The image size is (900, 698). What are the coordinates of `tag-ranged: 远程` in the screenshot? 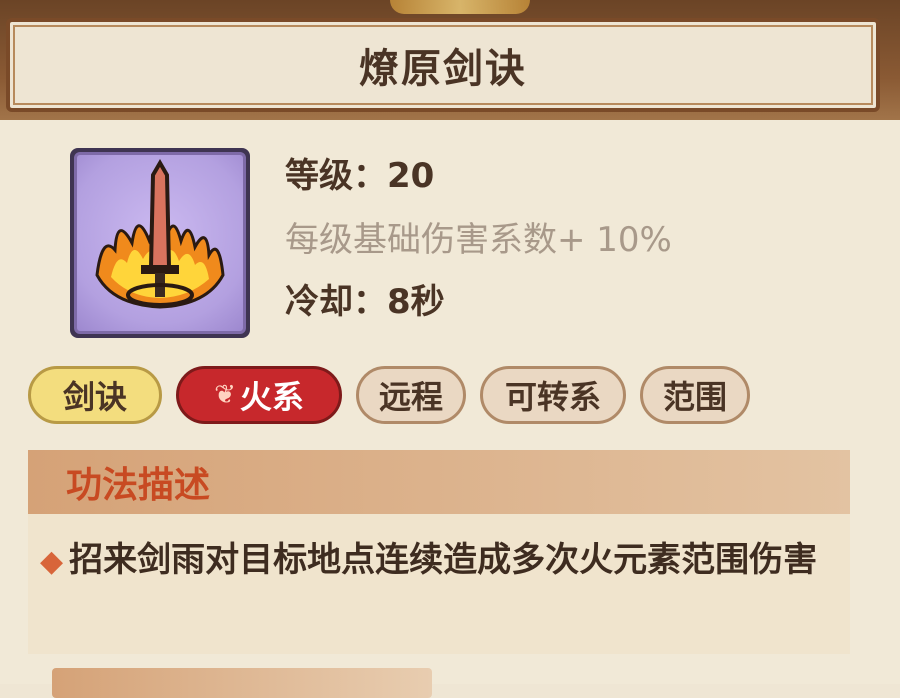 It's located at (411, 395).